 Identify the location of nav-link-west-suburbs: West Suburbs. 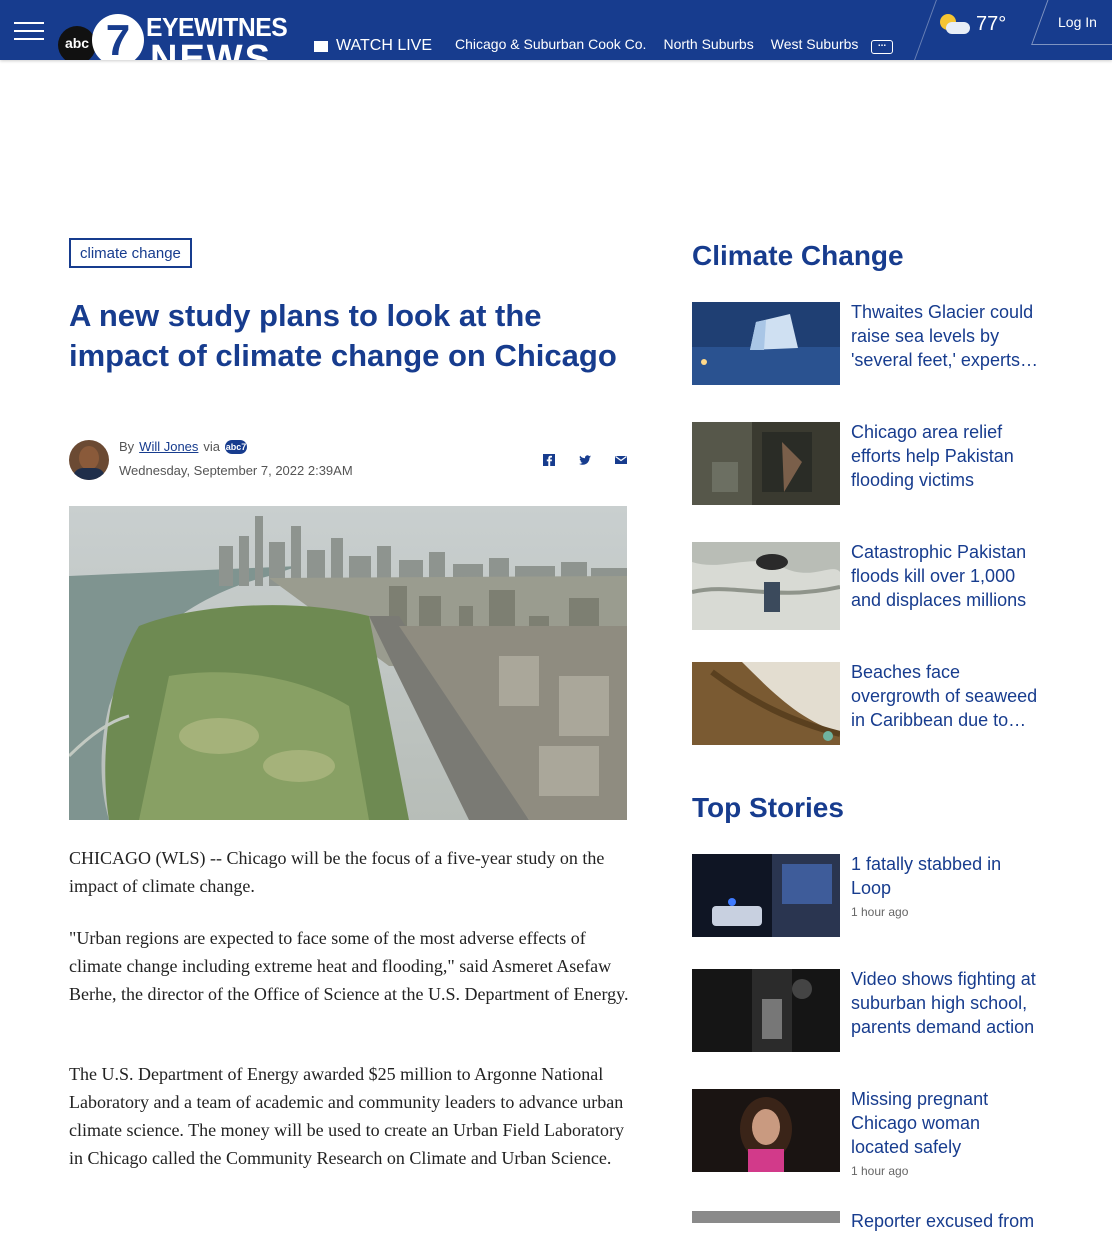
(815, 44).